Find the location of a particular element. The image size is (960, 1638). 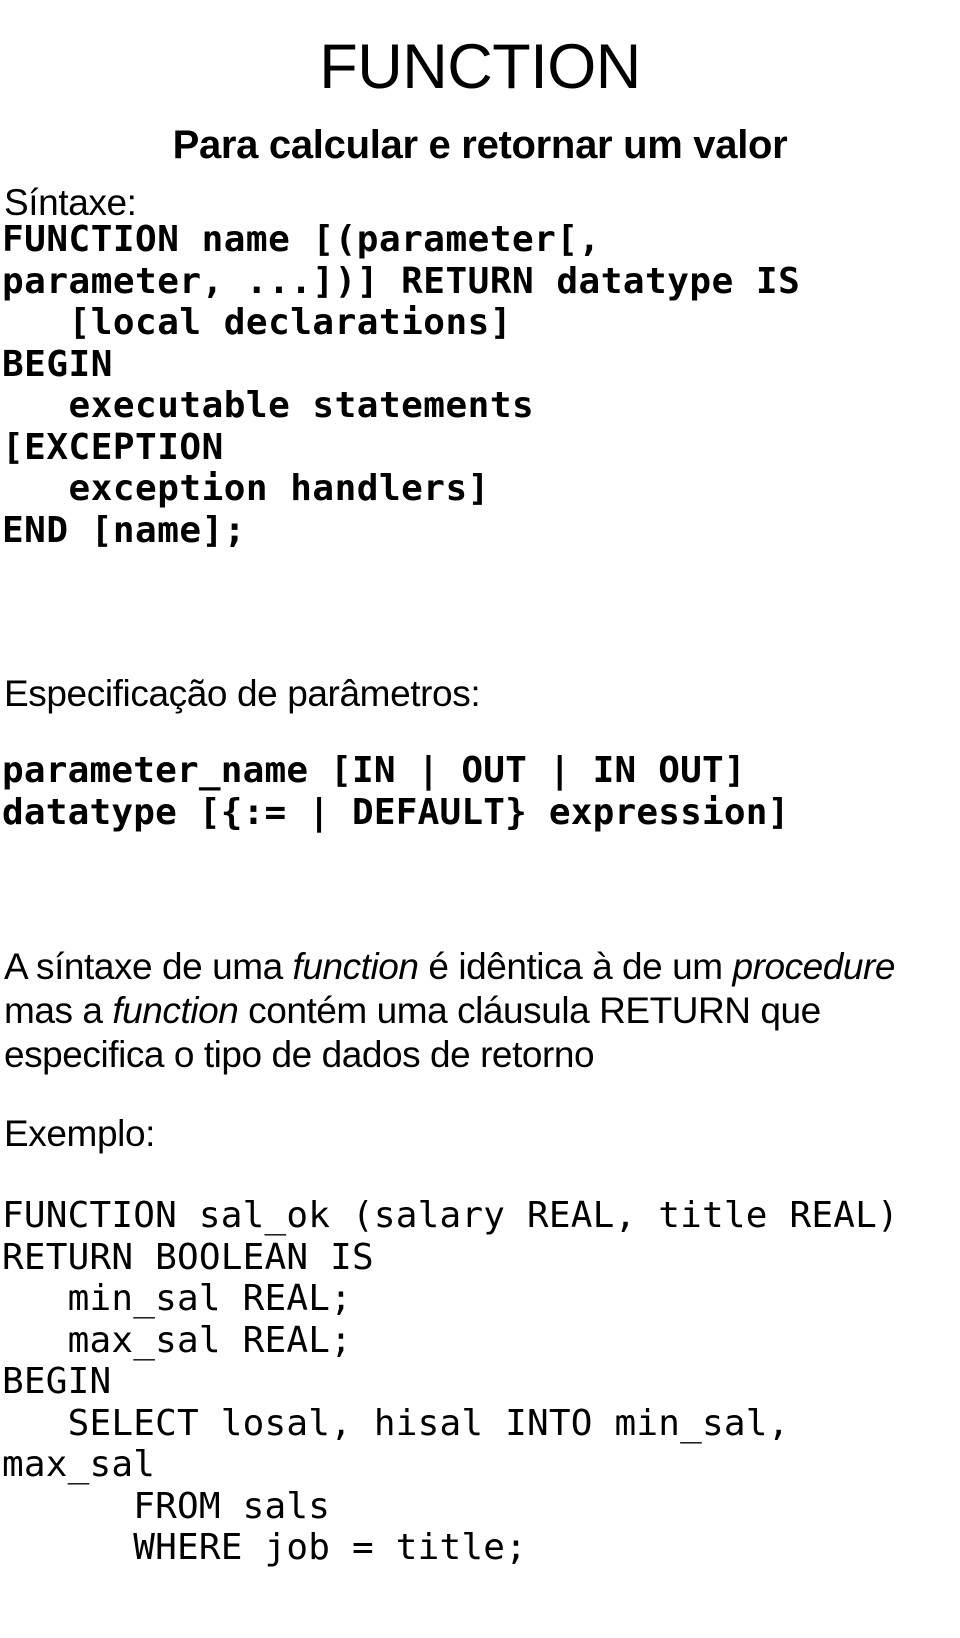

description-text-1b: é idêntica à de um is located at coordinates (575, 966).